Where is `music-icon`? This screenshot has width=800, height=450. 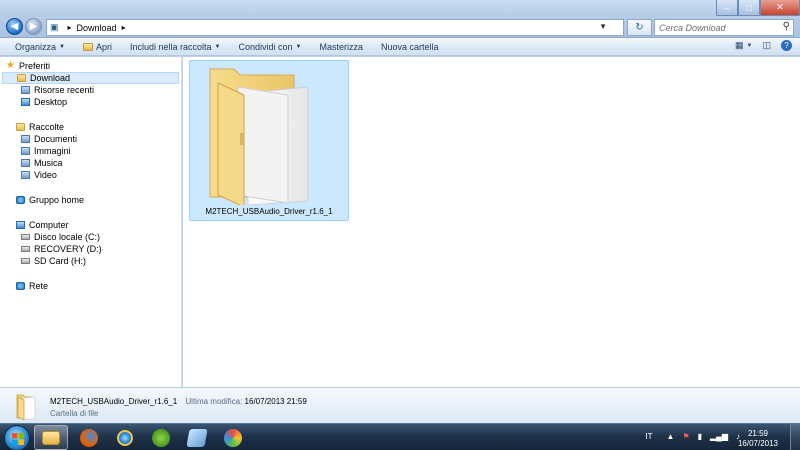 music-icon is located at coordinates (25, 163).